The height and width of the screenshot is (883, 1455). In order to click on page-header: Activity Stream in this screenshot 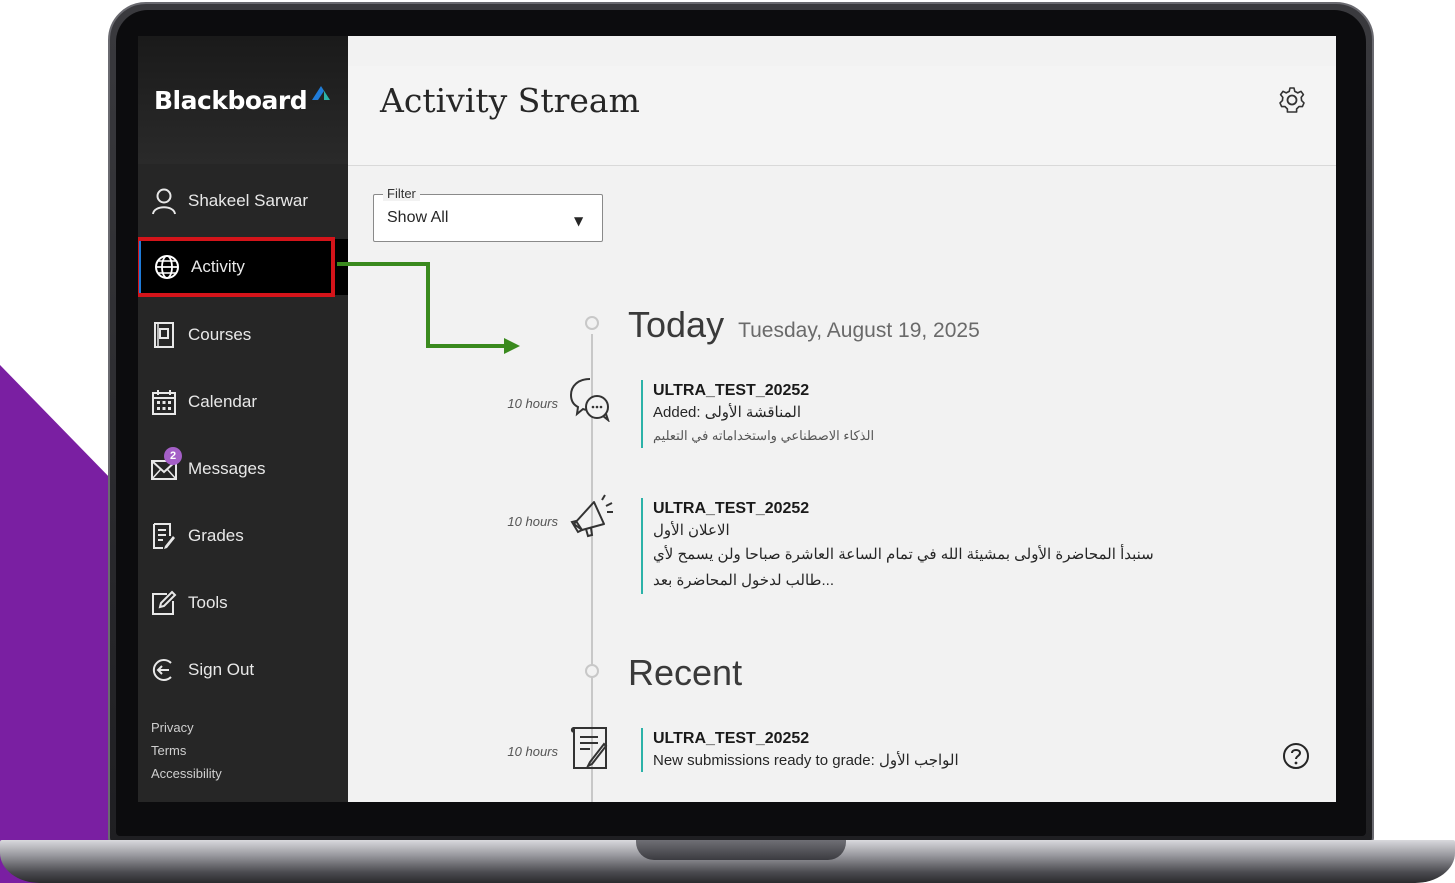, I will do `click(842, 116)`.